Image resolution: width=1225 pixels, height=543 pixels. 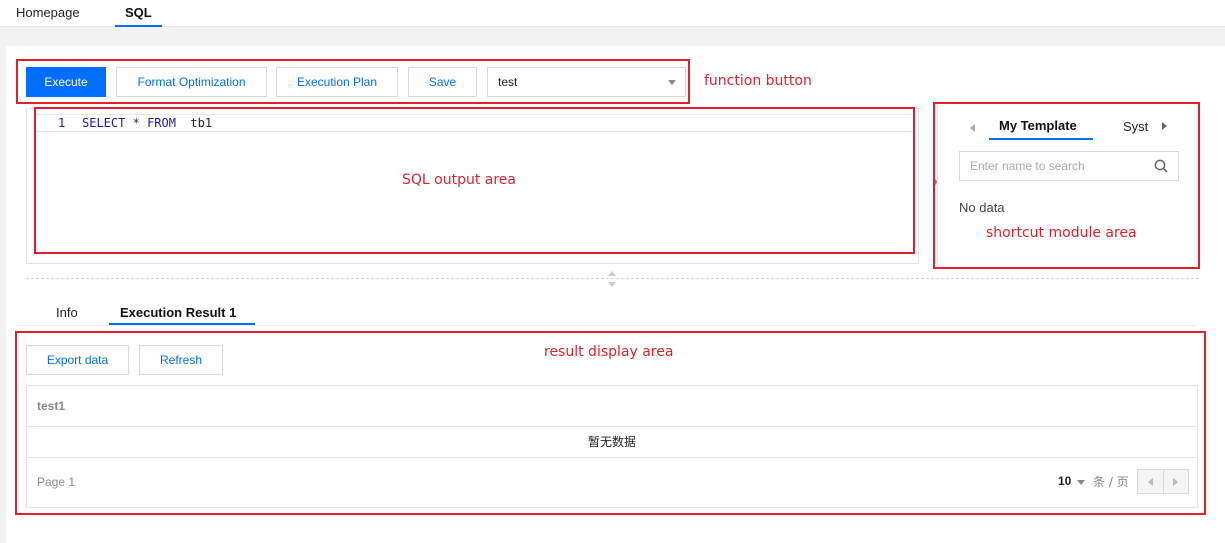 What do you see at coordinates (1164, 126) in the screenshot?
I see `scroll-right-icon` at bounding box center [1164, 126].